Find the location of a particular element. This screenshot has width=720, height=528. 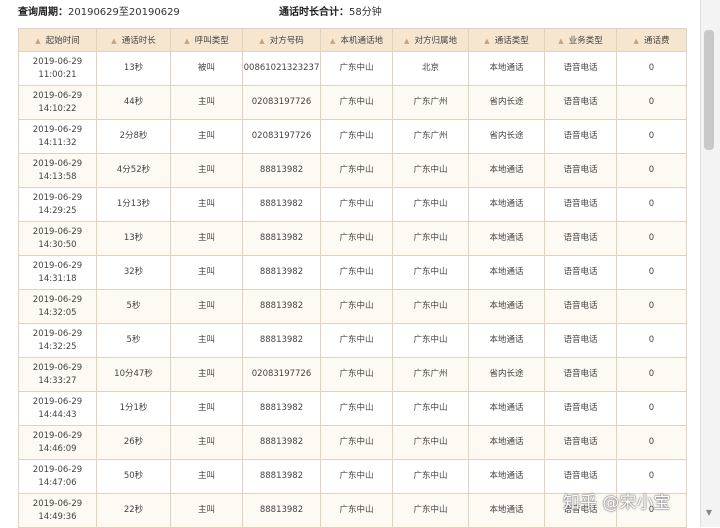

start-time: 14:10:22 is located at coordinates (57, 108).